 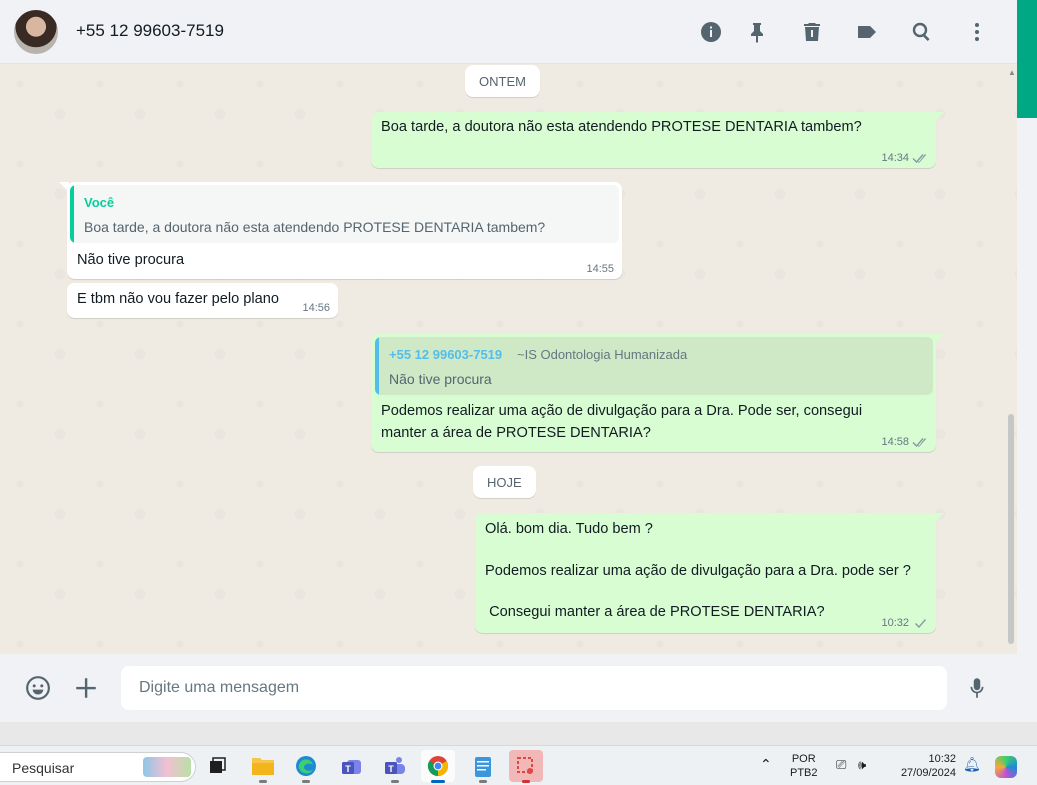 What do you see at coordinates (803, 759) in the screenshot?
I see `language-code: POR` at bounding box center [803, 759].